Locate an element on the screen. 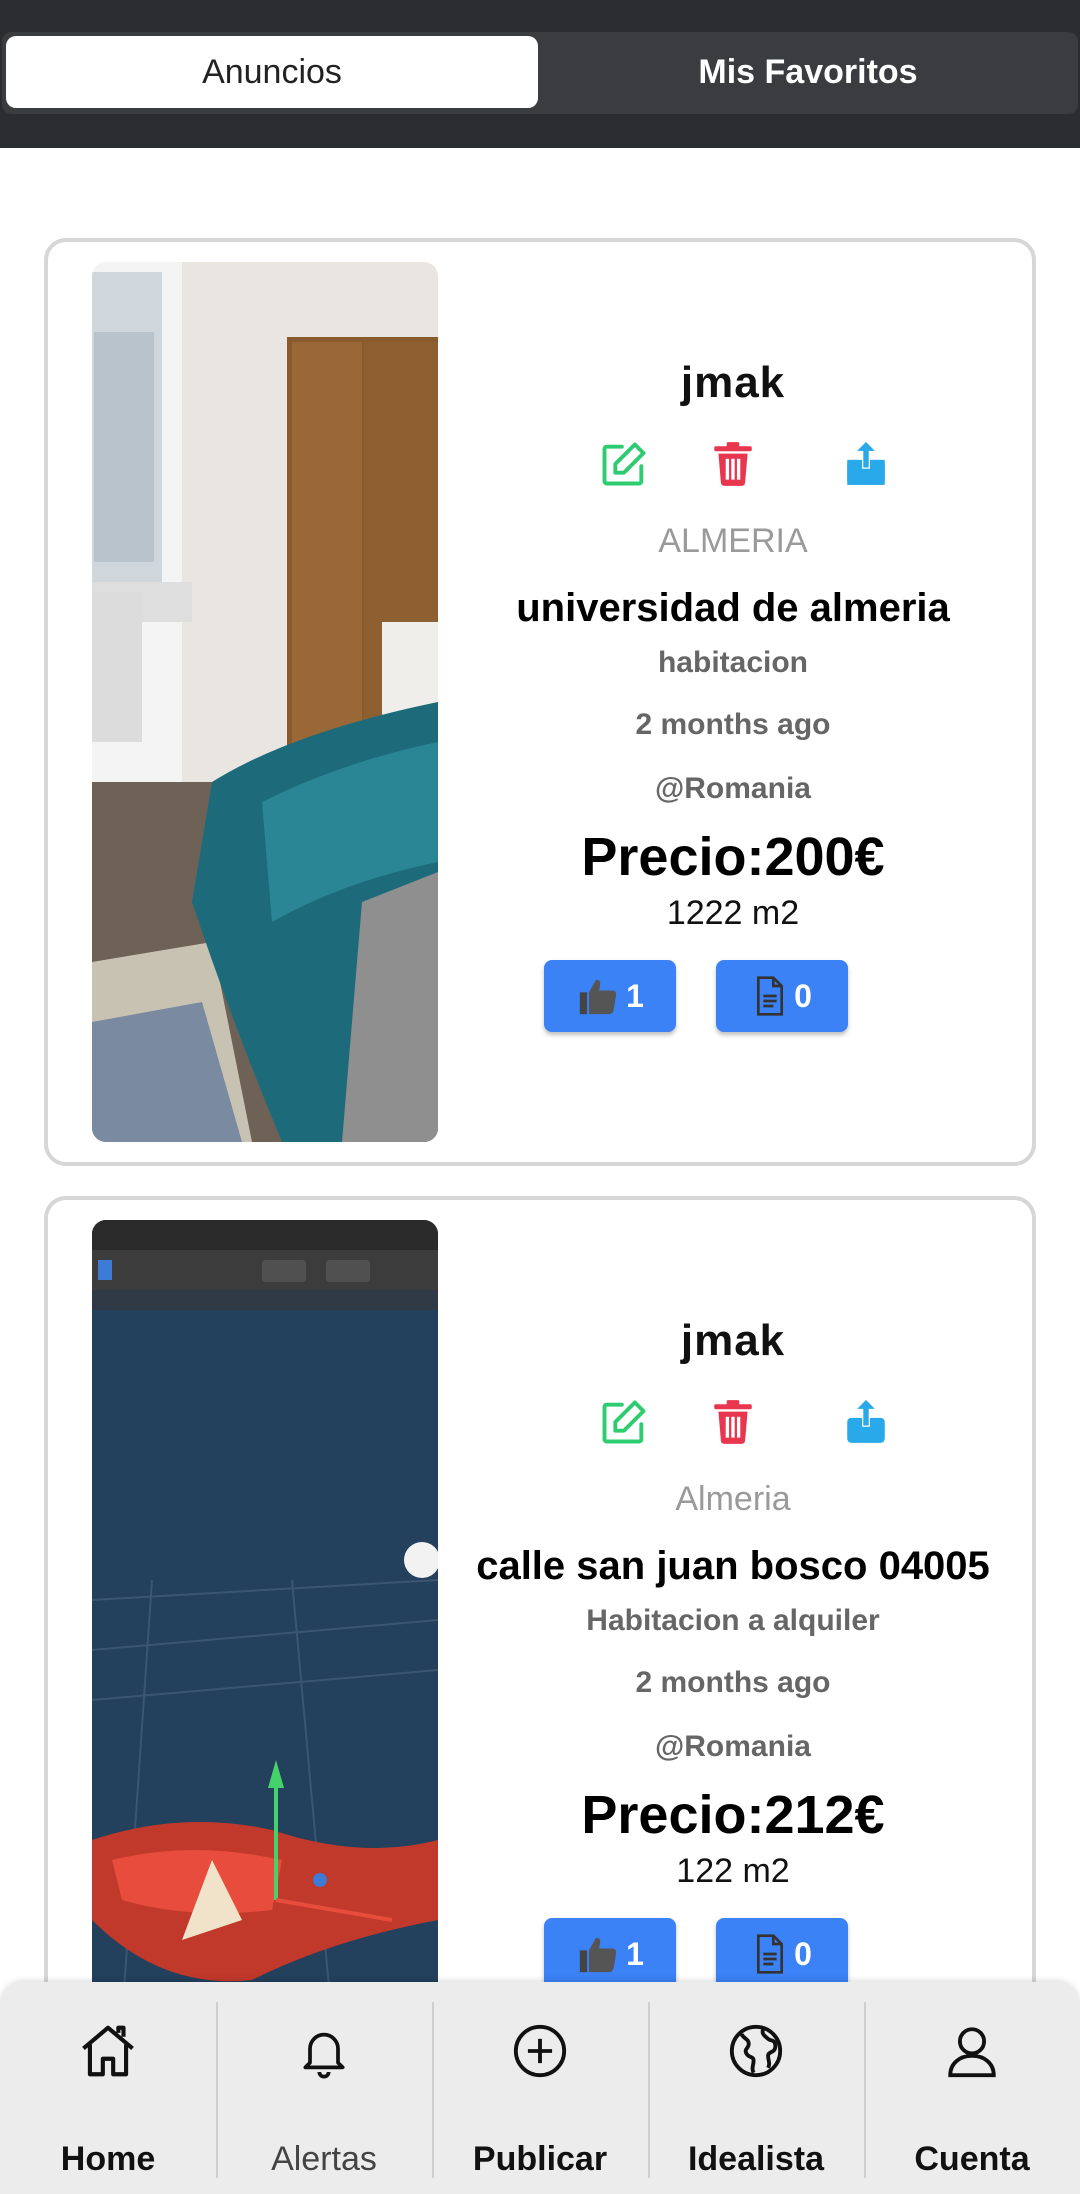 Image resolution: width=1080 pixels, height=2194 pixels. listing-size: 122 m2 is located at coordinates (733, 1871).